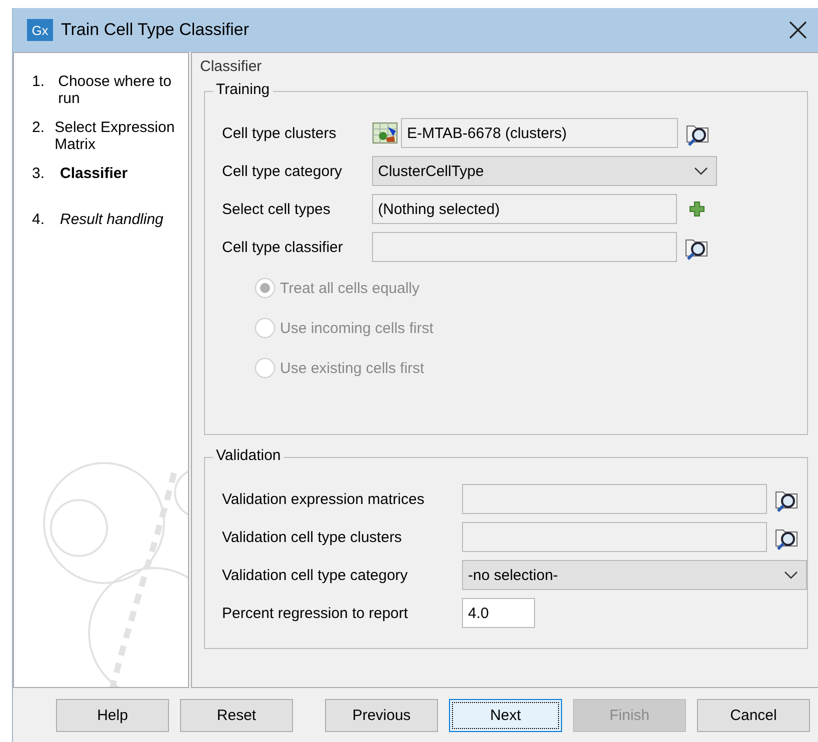 This screenshot has height=742, width=818. Describe the element at coordinates (115, 91) in the screenshot. I see `step-label: Choose where to run` at that location.